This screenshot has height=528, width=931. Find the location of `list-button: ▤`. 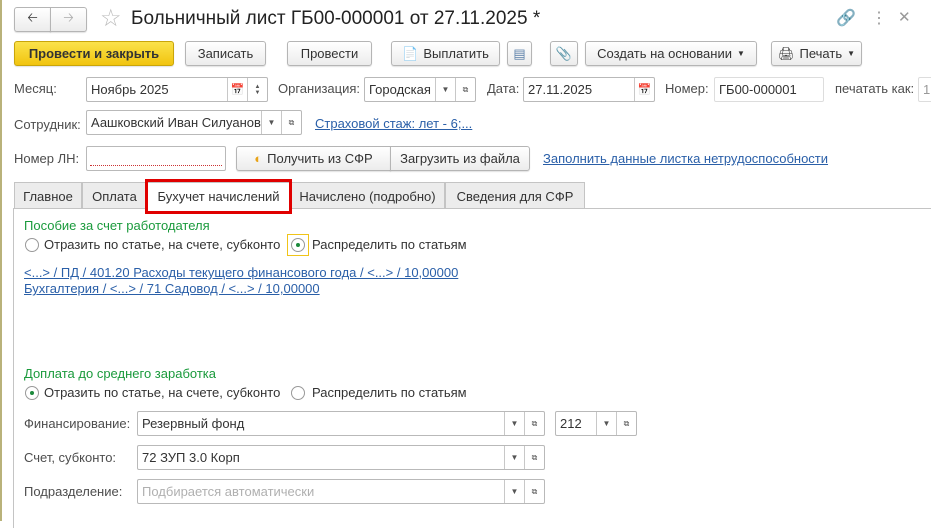

list-button: ▤ is located at coordinates (519, 53).